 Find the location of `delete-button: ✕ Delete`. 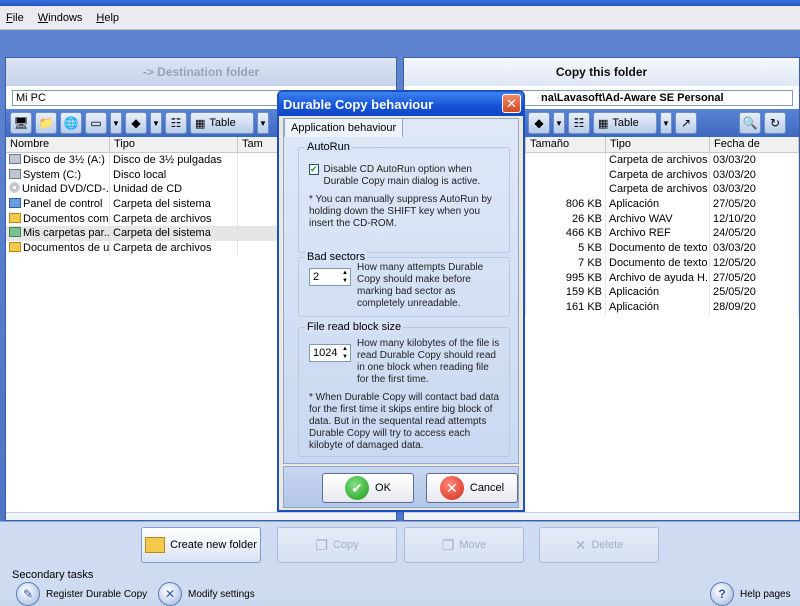

delete-button: ✕ Delete is located at coordinates (599, 545).